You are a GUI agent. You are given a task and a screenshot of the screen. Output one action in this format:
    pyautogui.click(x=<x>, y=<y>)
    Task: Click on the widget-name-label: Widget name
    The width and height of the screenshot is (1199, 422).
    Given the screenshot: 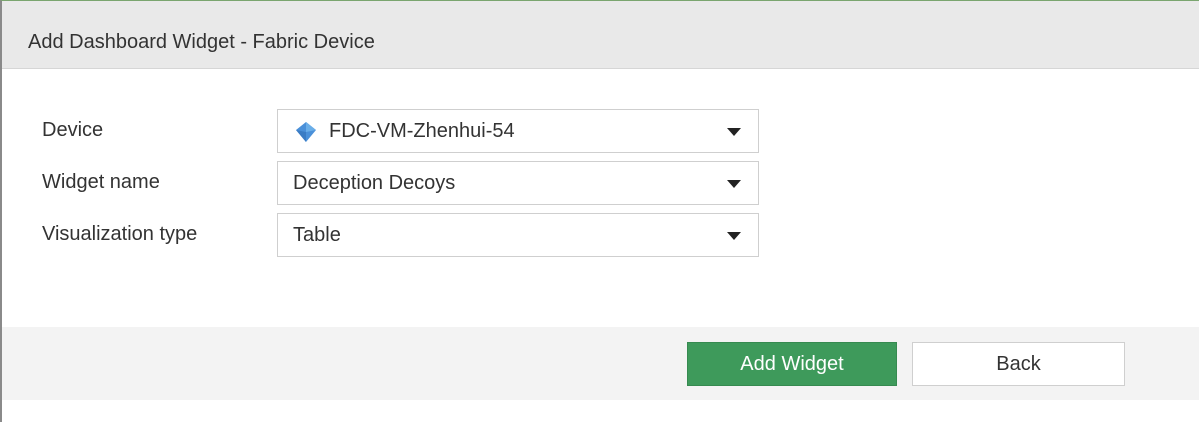 What is the action you would take?
    pyautogui.click(x=101, y=182)
    